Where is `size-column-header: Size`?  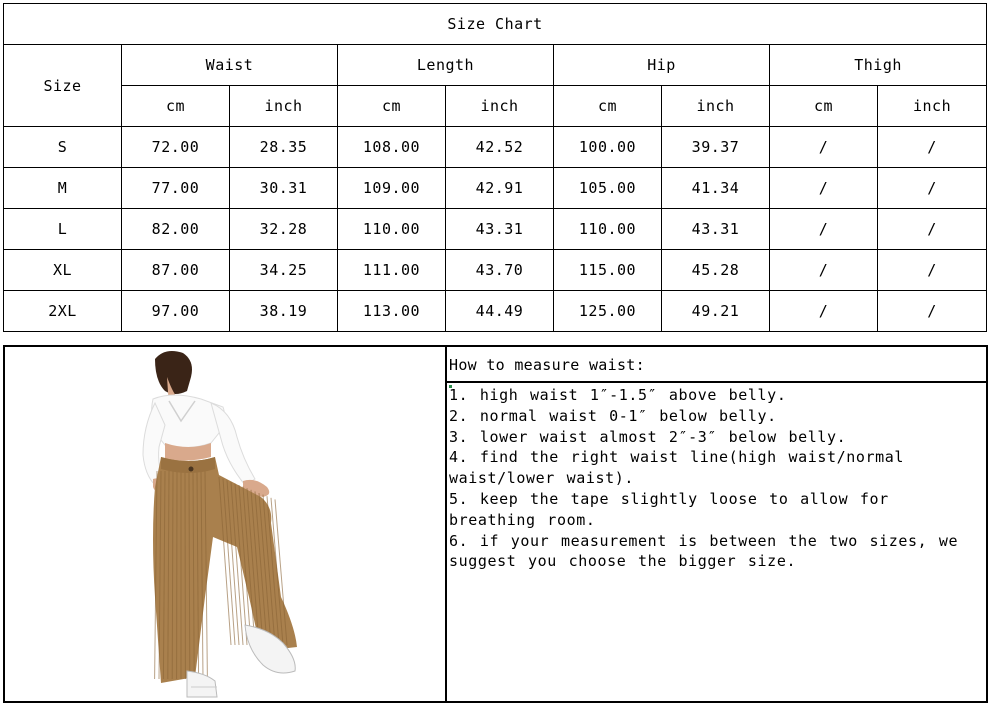
size-column-header: Size is located at coordinates (62, 85).